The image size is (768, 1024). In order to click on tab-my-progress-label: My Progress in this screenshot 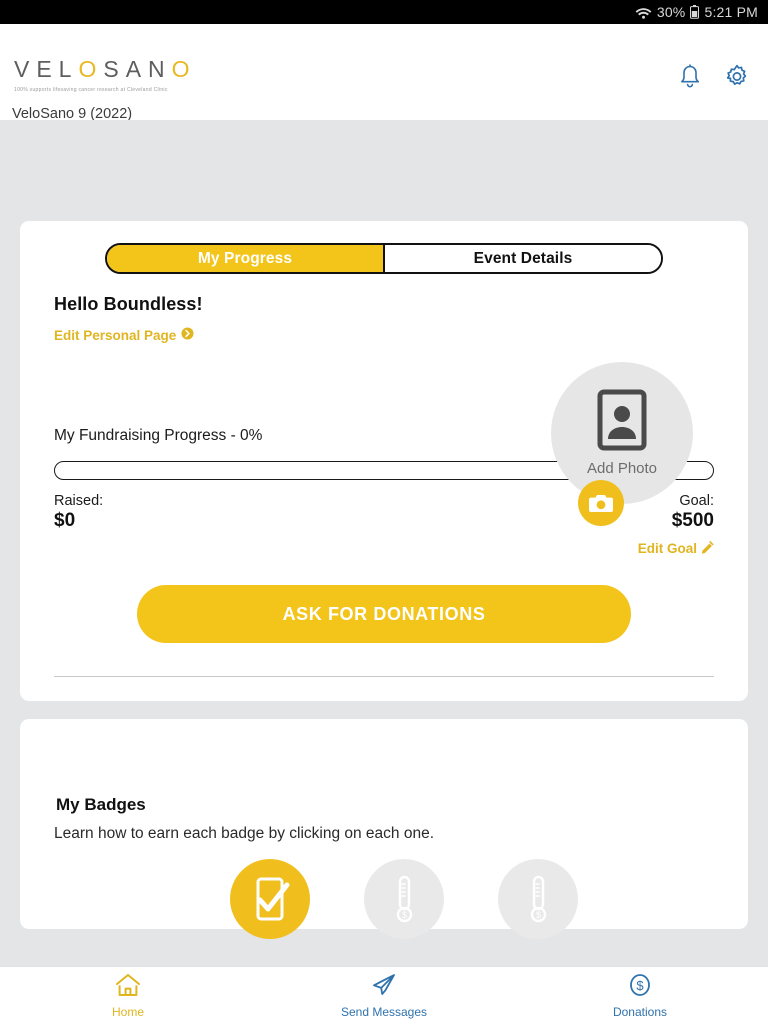, I will do `click(245, 258)`.